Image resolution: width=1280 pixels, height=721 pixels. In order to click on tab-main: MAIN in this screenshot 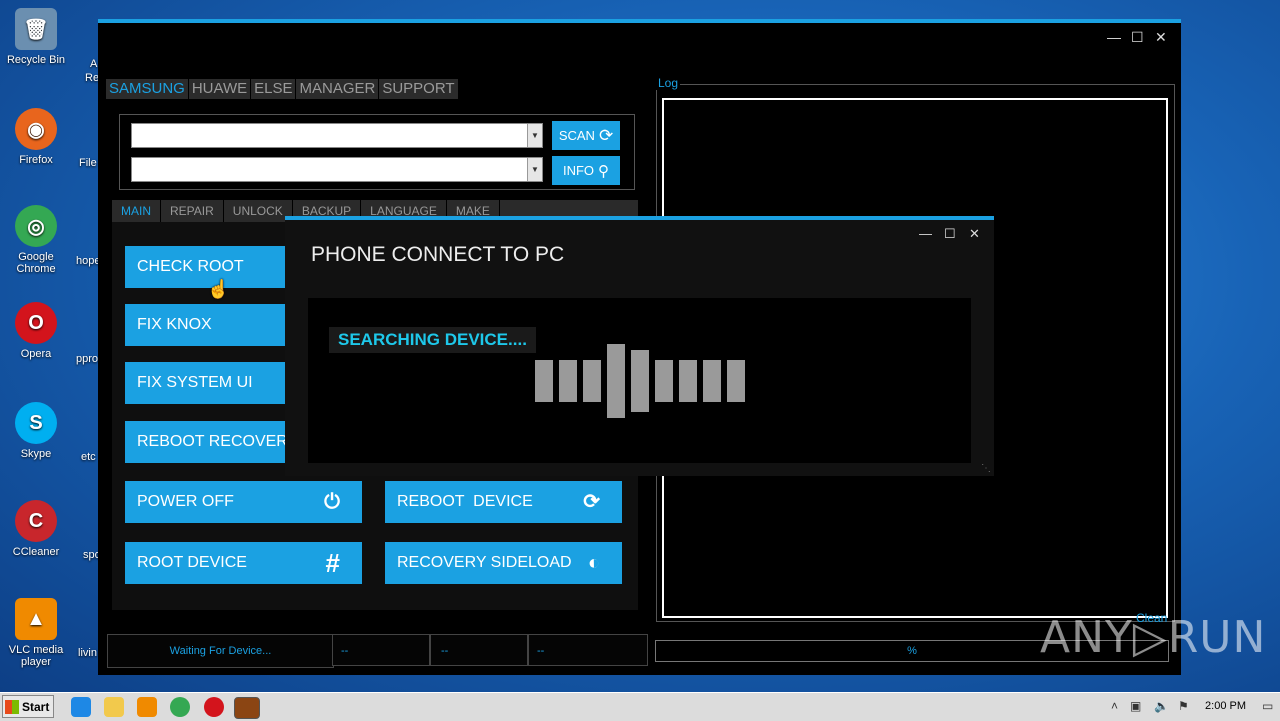, I will do `click(136, 211)`.